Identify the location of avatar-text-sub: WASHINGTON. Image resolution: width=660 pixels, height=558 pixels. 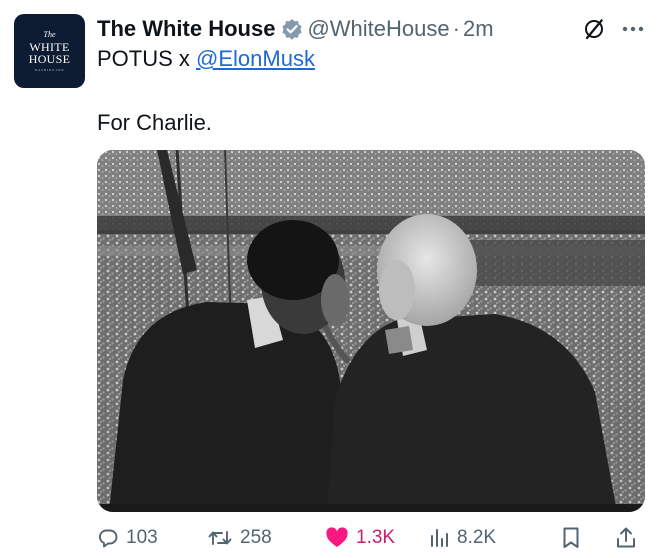
(49, 69).